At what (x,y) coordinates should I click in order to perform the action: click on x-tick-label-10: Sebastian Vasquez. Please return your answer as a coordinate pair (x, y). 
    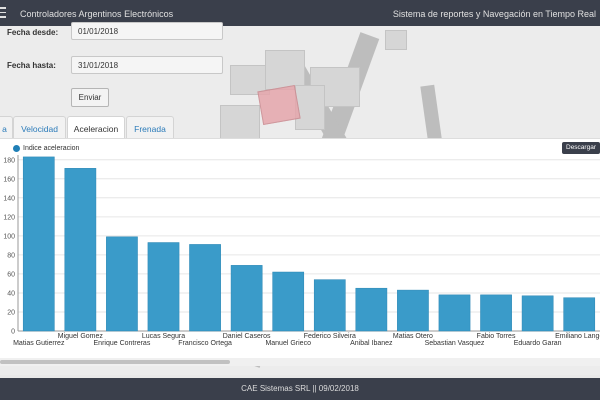
    Looking at the image, I should click on (455, 343).